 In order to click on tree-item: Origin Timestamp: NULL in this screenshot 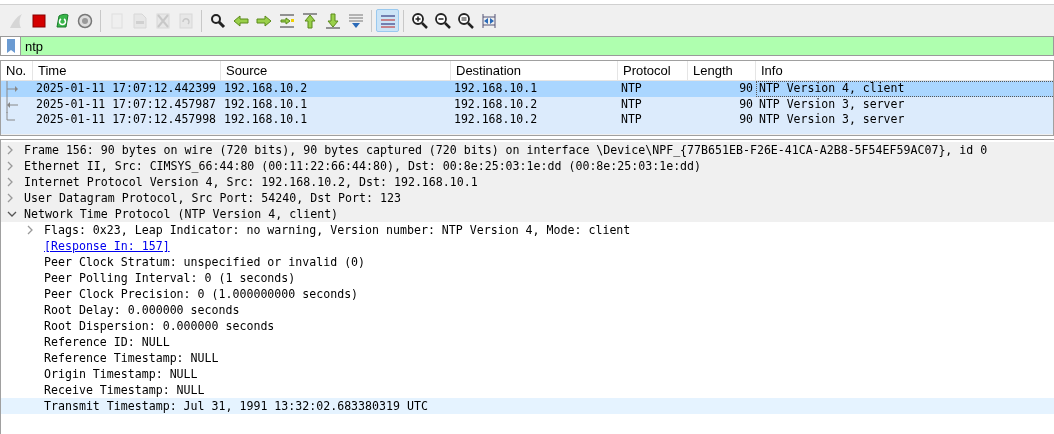, I will do `click(119, 374)`.